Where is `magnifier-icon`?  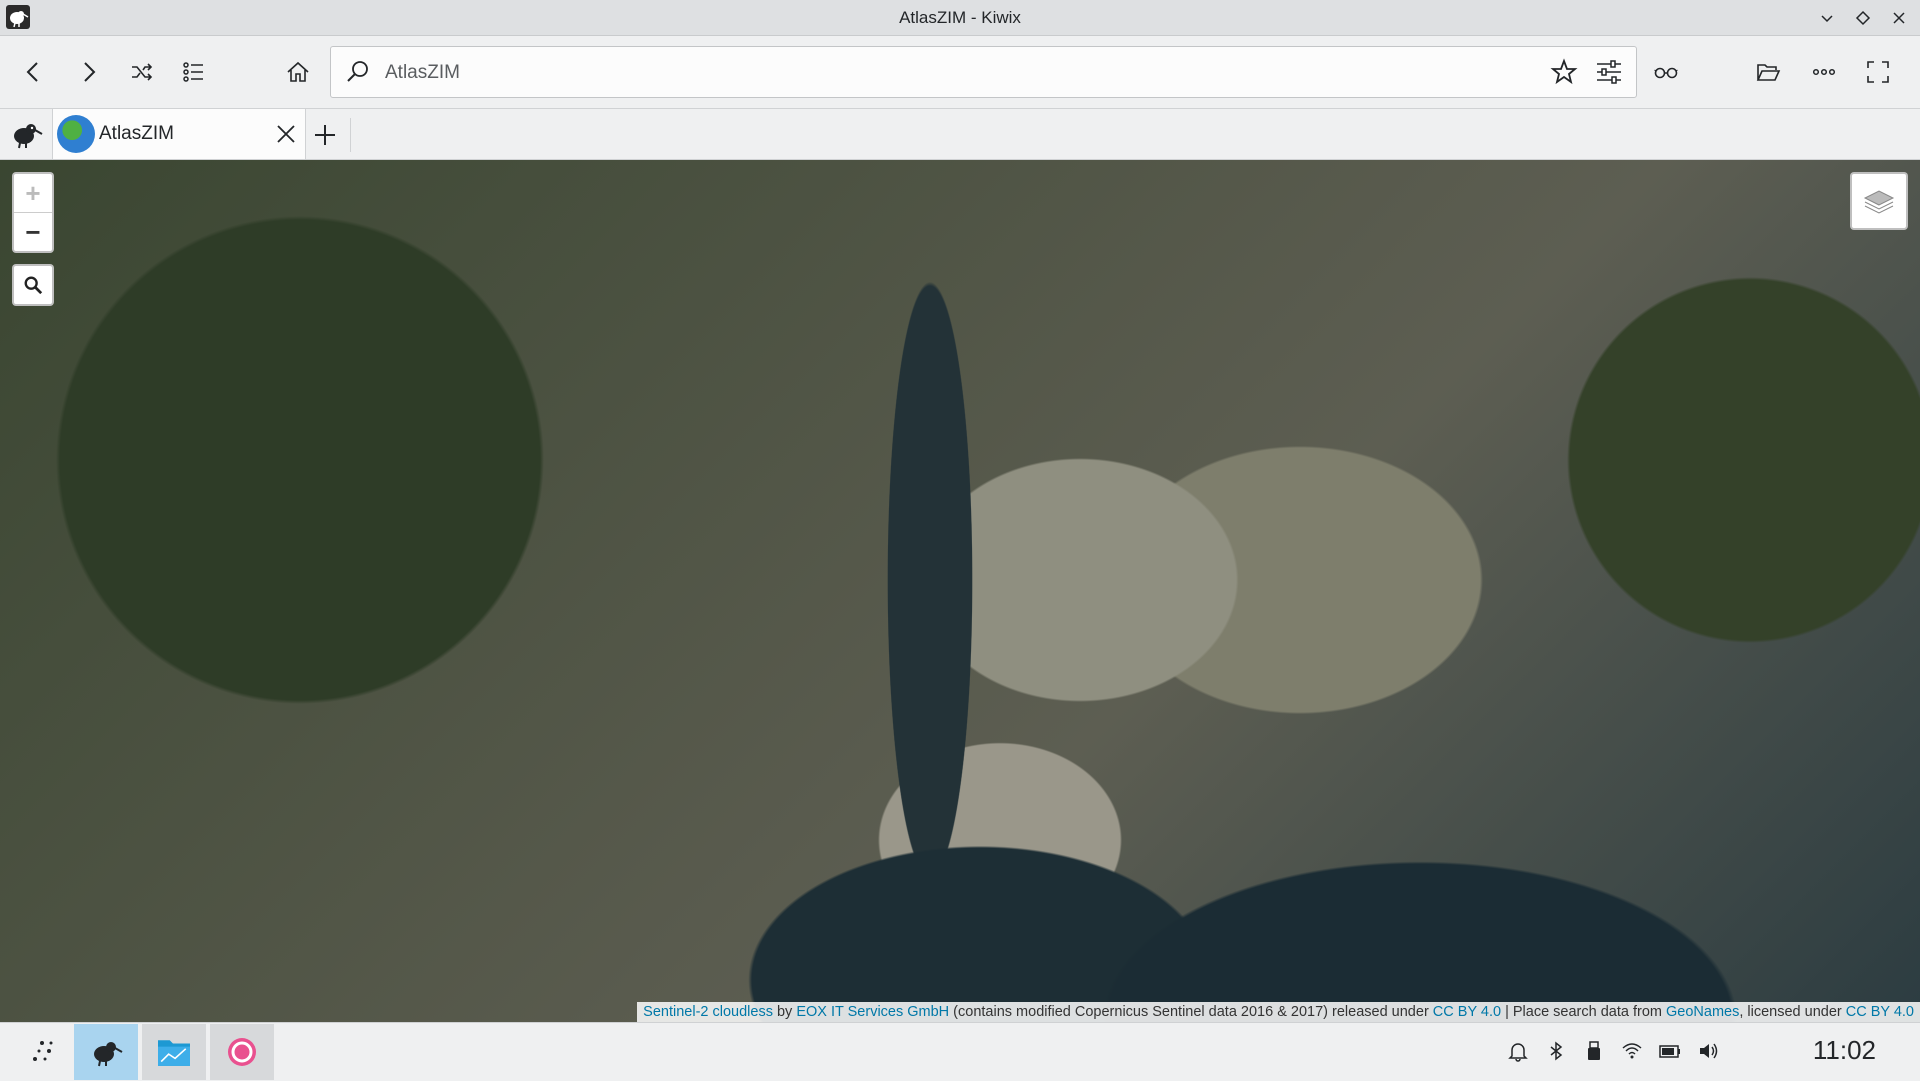 magnifier-icon is located at coordinates (33, 285).